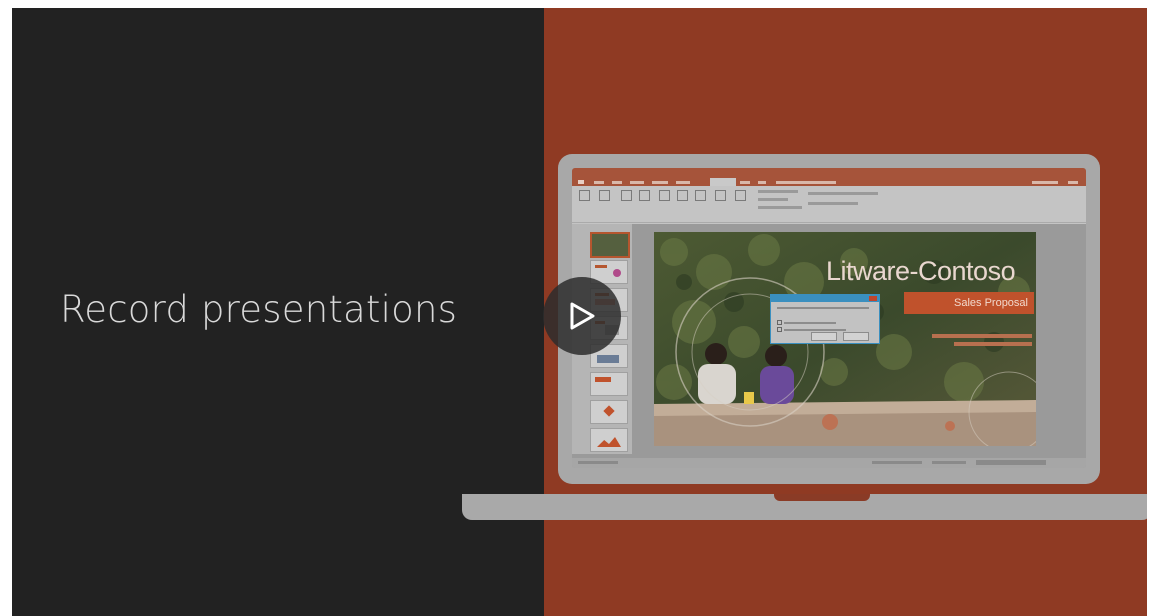 Image resolution: width=1151 pixels, height=616 pixels. Describe the element at coordinates (856, 336) in the screenshot. I see `cancel-button` at that location.